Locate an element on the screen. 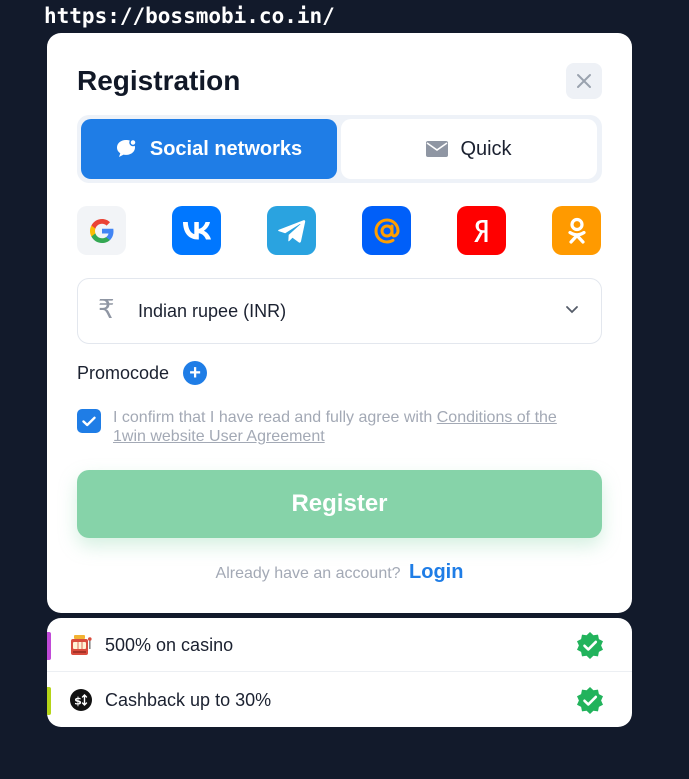 This screenshot has width=689, height=779. promocode-row: Promocode + is located at coordinates (142, 373).